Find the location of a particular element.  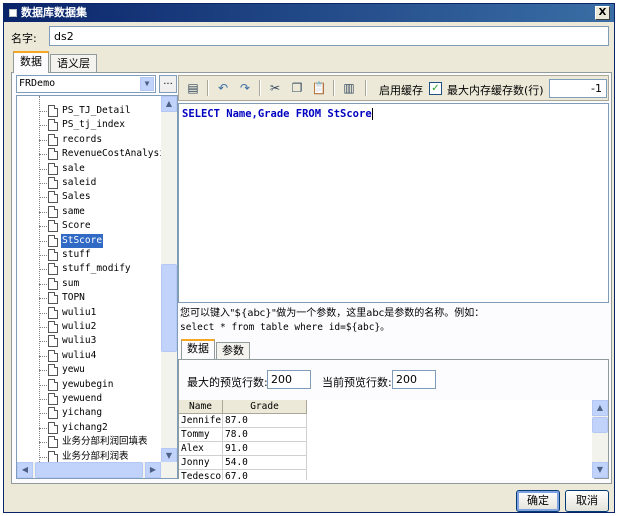

undo-icon: ↶ is located at coordinates (223, 88).